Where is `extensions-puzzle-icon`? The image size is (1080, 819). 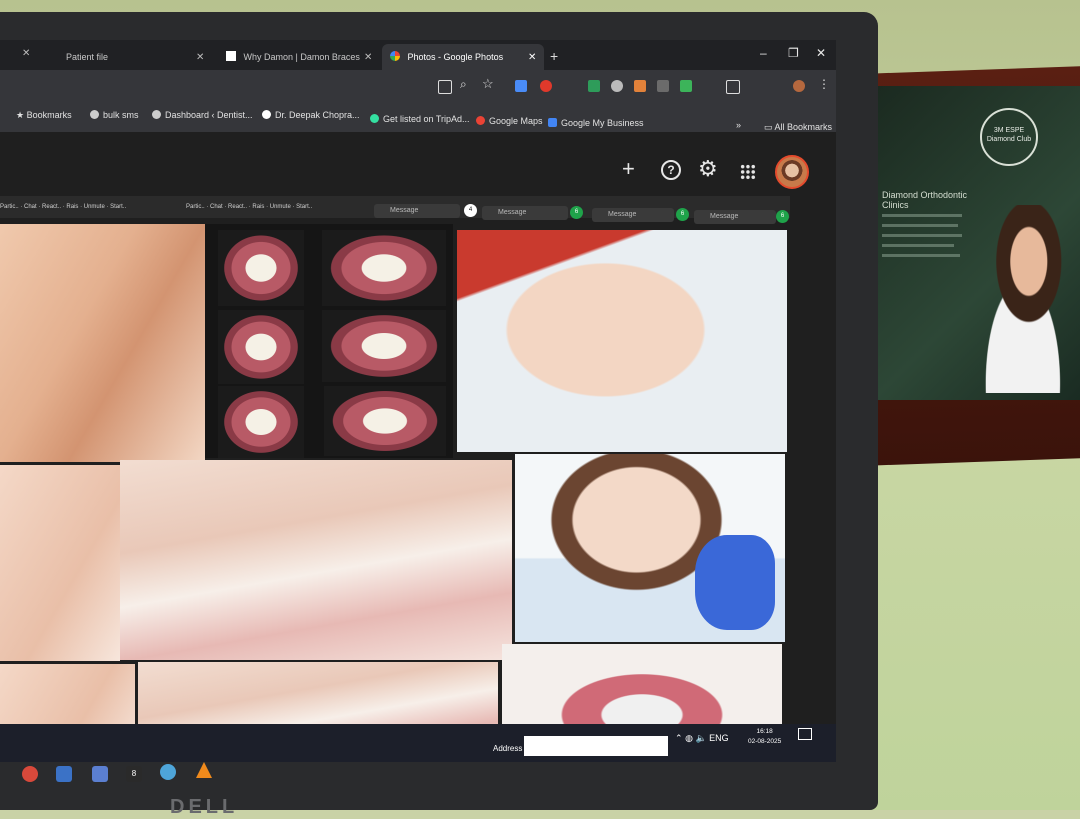
extensions-puzzle-icon is located at coordinates (733, 87).